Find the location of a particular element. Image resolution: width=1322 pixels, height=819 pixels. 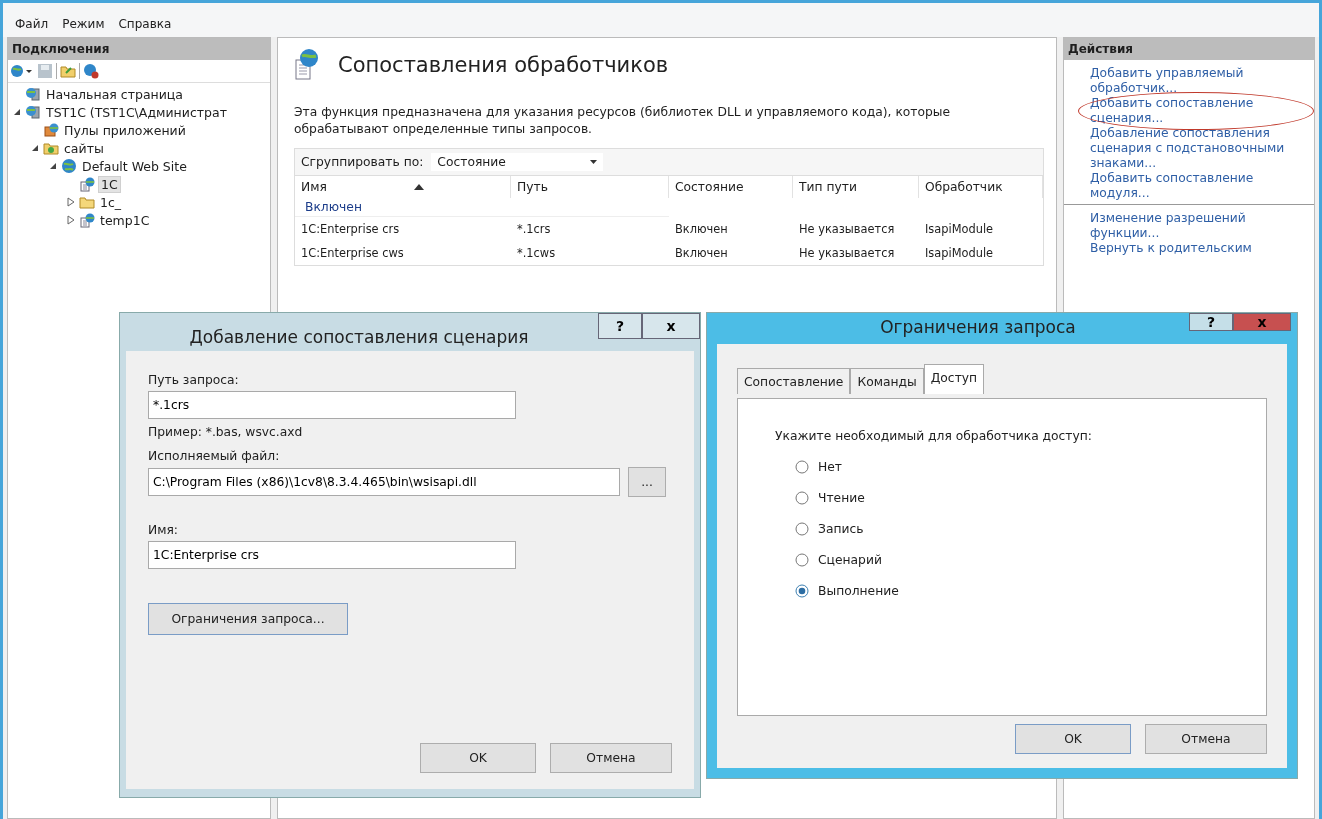

tree-item: TST1C (TST1C\Администрат is located at coordinates (136, 112).